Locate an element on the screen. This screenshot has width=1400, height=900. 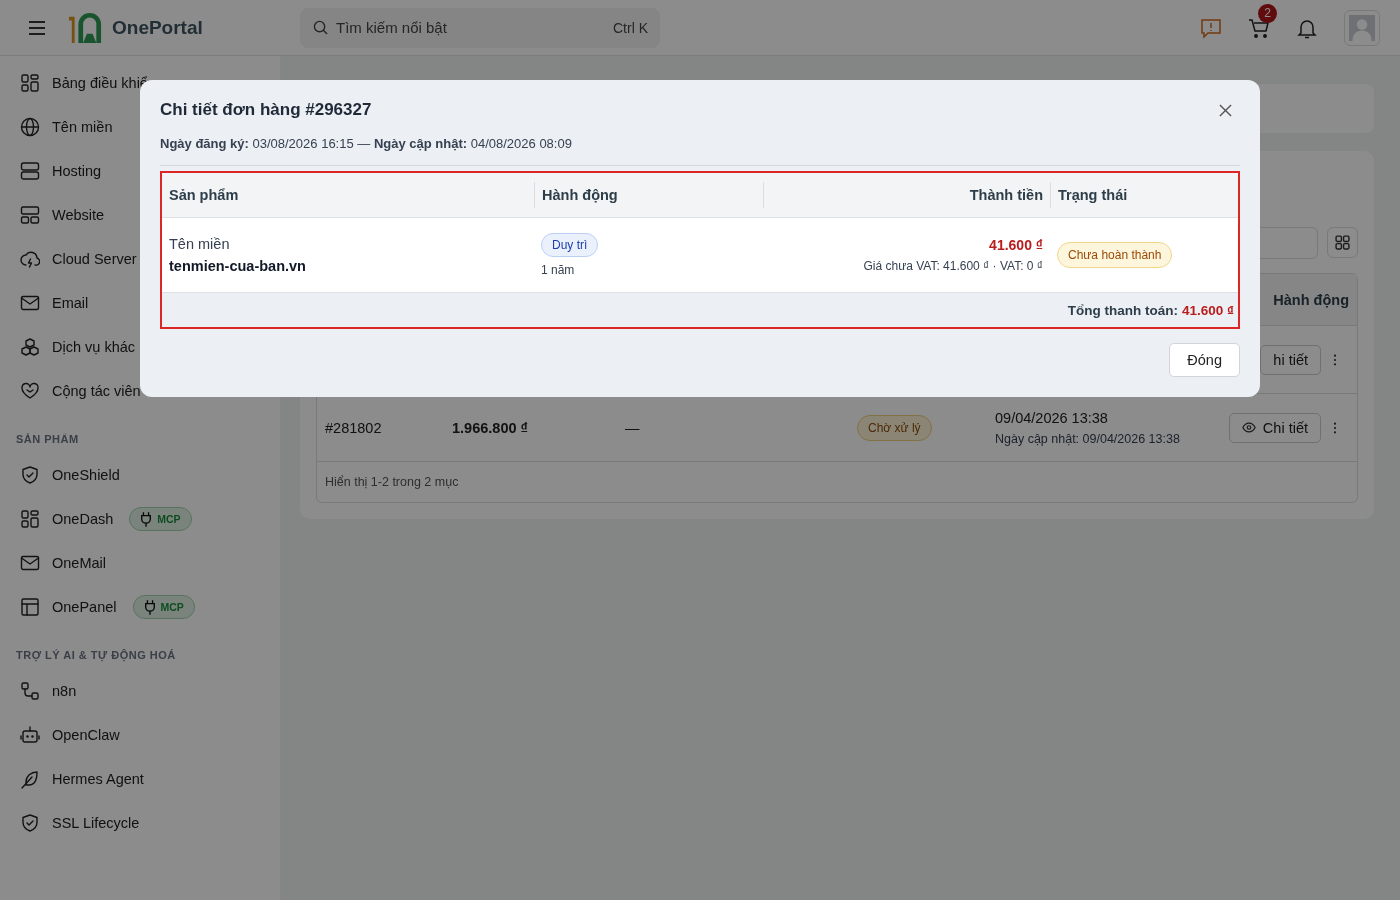
section-heading: SẢN PHẨM is located at coordinates (48, 439).